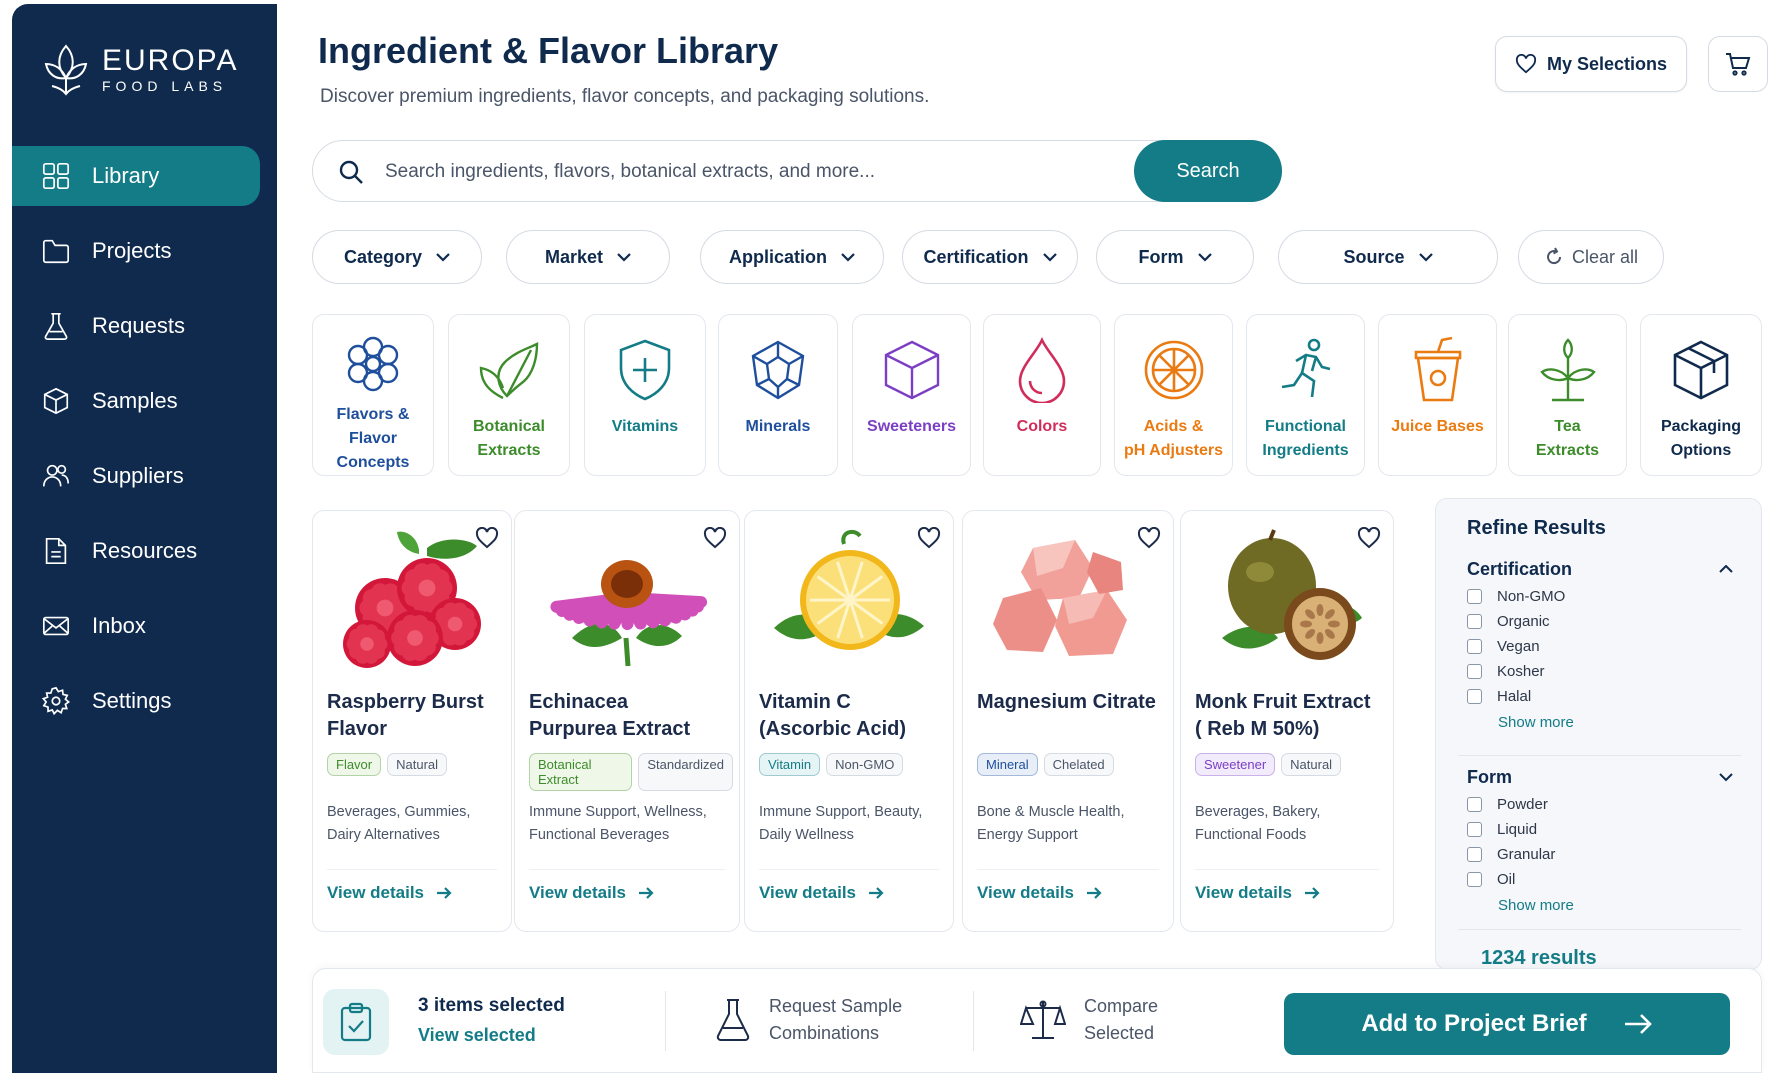  What do you see at coordinates (373, 364) in the screenshot?
I see `flower-icon` at bounding box center [373, 364].